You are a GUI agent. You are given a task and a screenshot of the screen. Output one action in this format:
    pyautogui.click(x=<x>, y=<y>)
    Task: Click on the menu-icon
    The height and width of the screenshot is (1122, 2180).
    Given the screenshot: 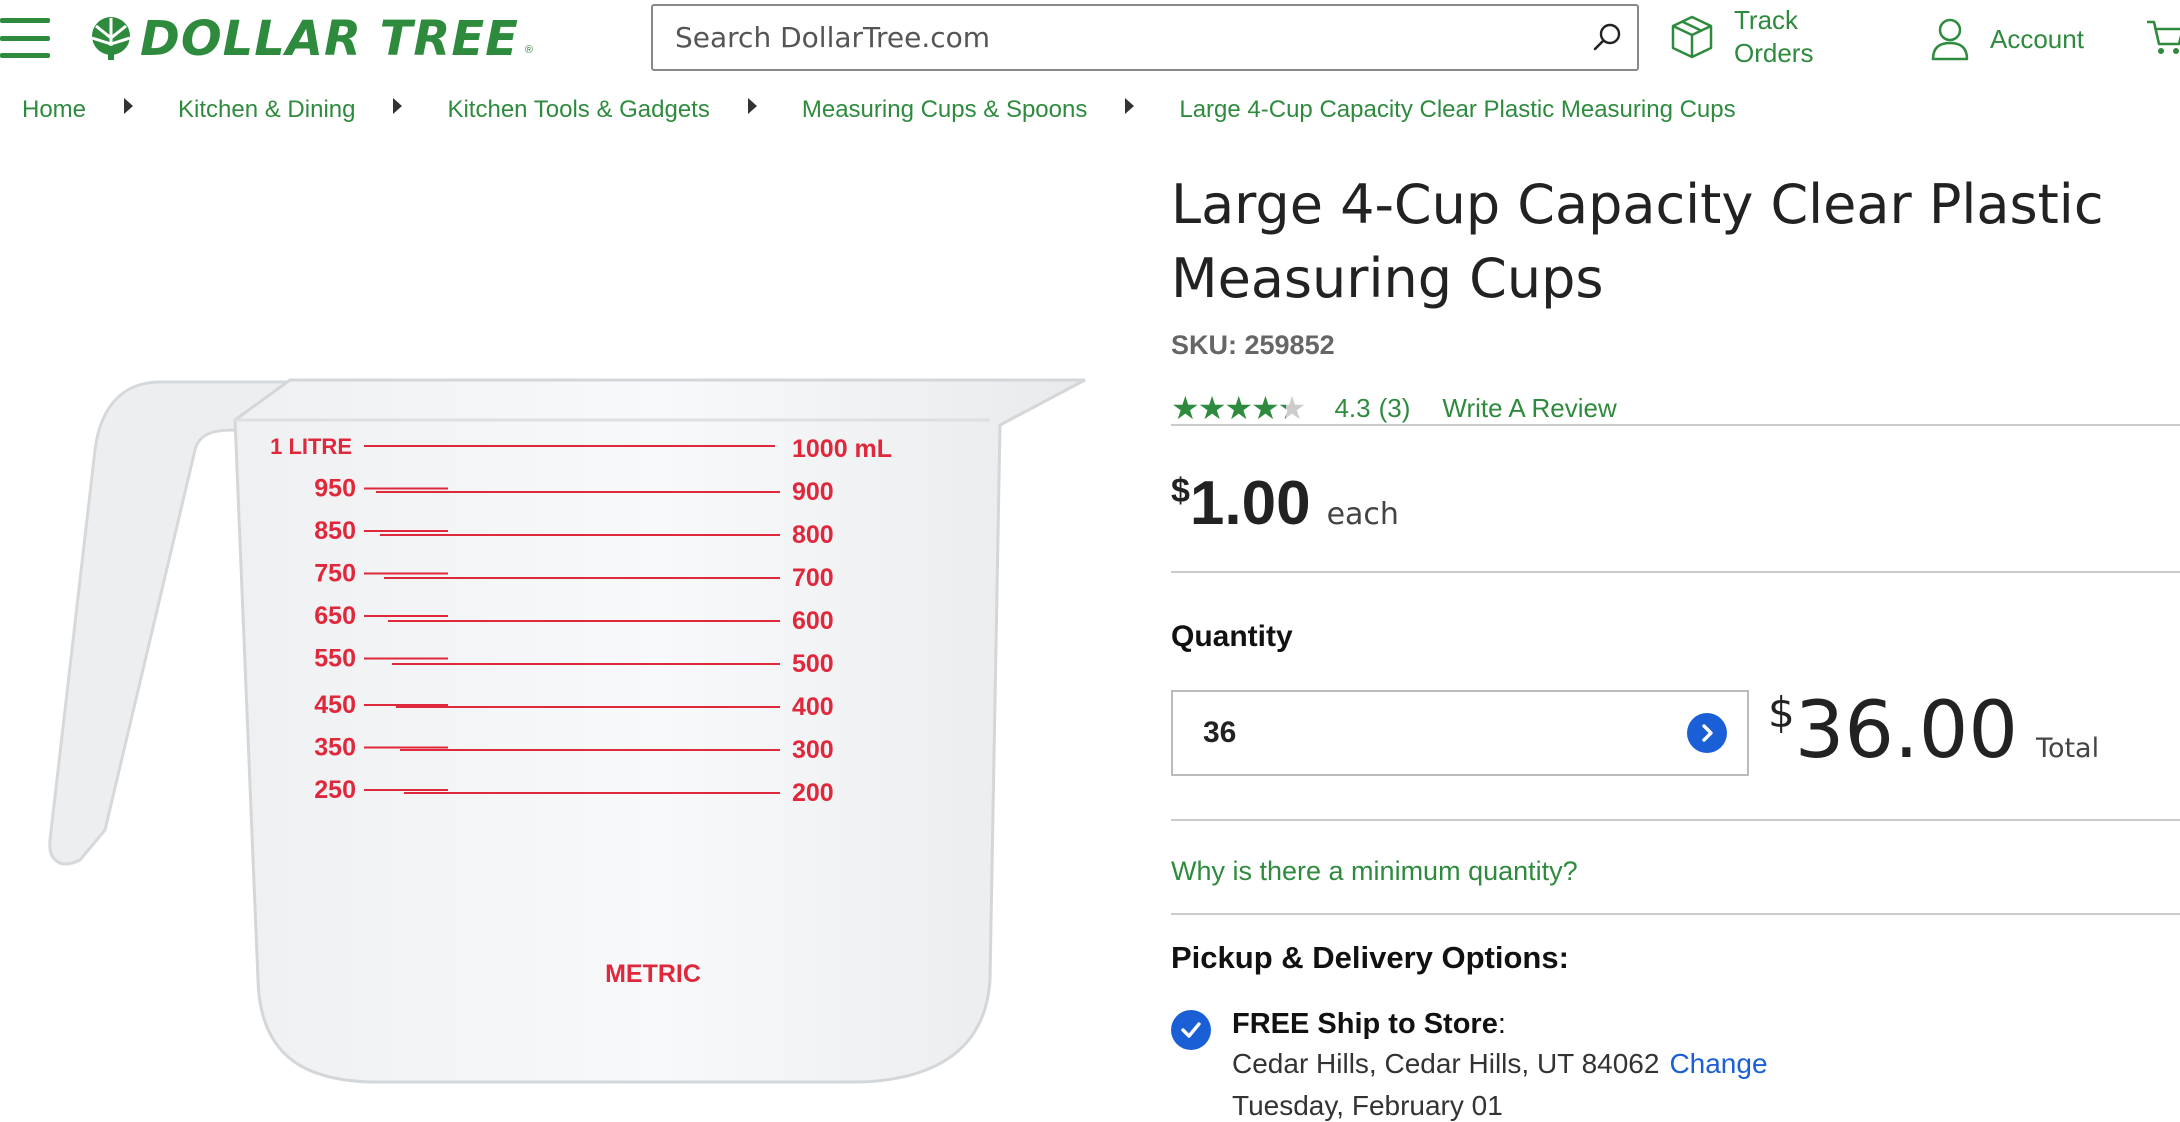 What is the action you would take?
    pyautogui.click(x=25, y=38)
    